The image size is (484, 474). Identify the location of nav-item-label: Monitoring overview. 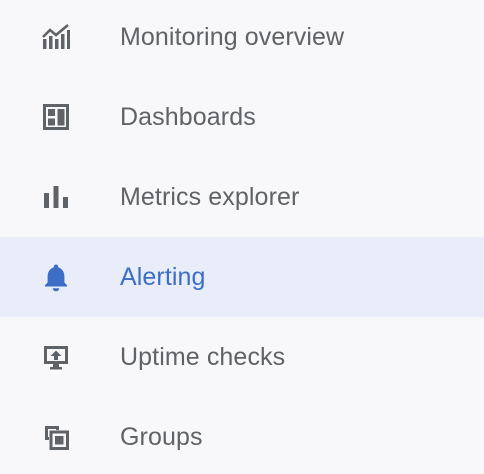
(232, 36).